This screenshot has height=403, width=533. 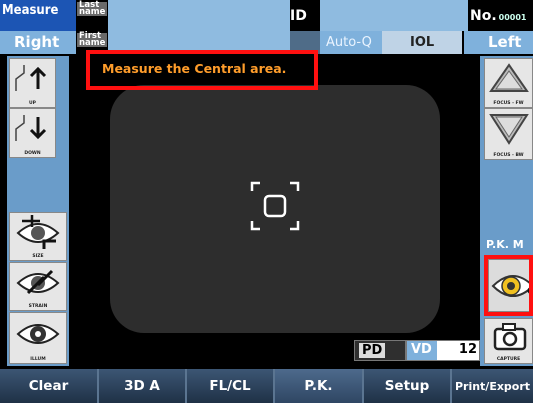 I want to click on capture-button: CAPTURE, so click(x=508, y=341).